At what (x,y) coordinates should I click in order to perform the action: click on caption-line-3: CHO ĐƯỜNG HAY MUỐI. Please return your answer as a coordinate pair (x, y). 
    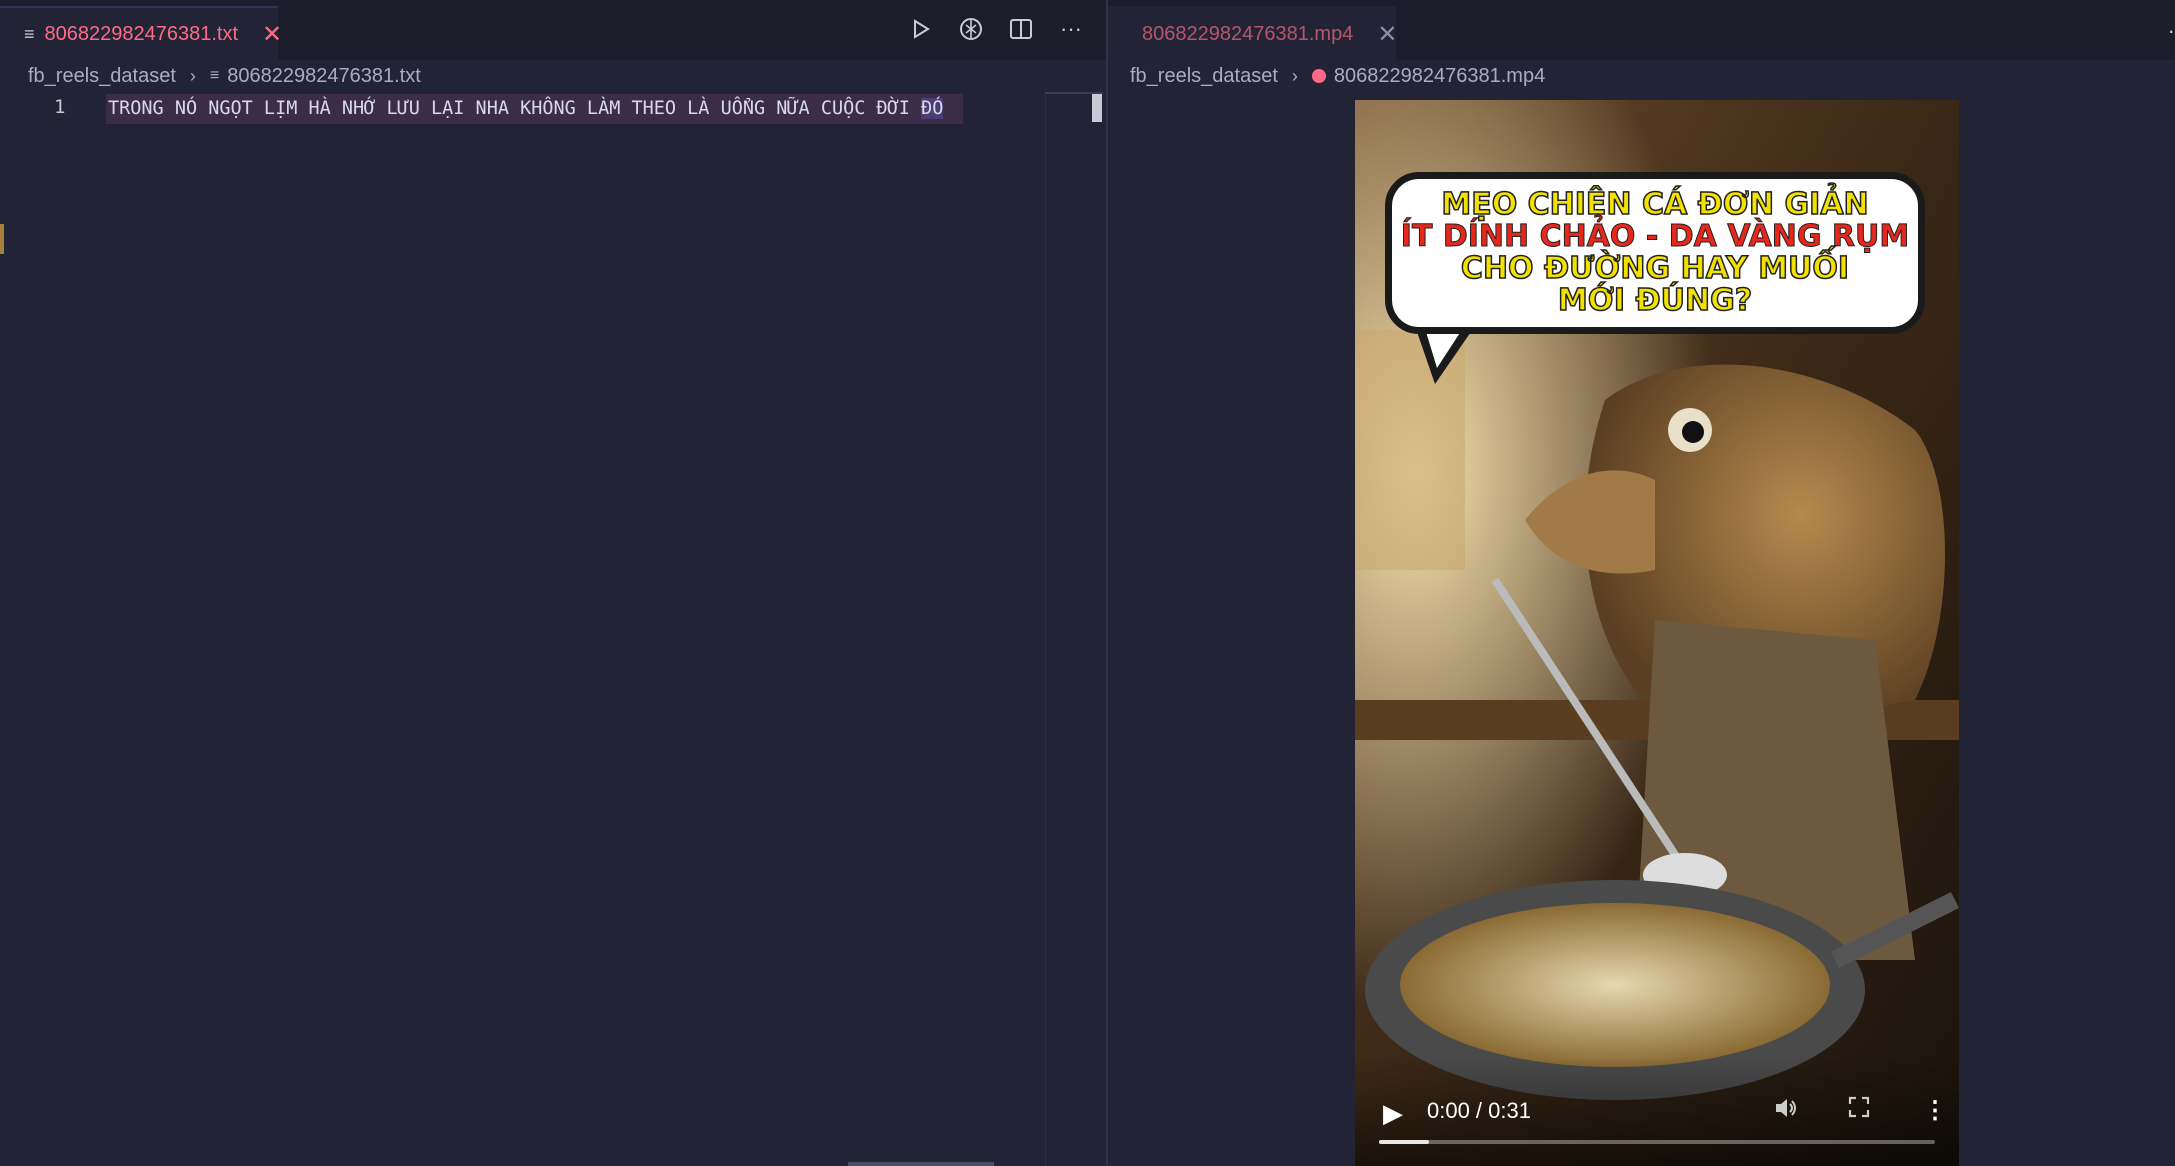
    Looking at the image, I should click on (1655, 268).